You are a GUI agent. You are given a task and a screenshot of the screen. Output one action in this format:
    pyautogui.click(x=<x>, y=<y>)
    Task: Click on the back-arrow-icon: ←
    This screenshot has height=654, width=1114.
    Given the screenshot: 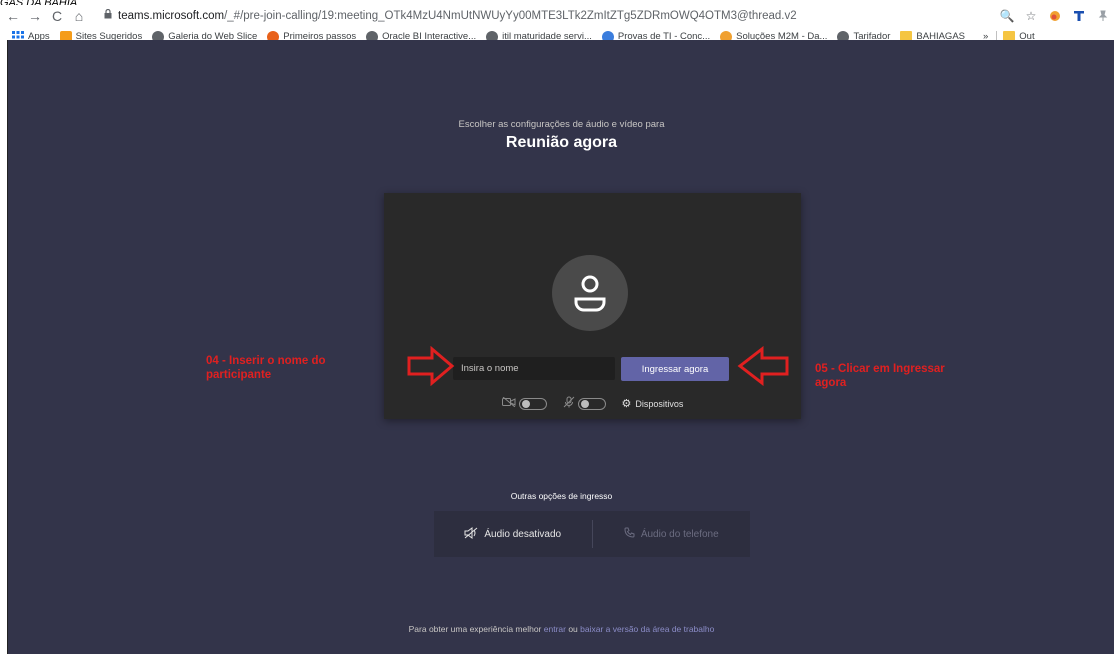 What is the action you would take?
    pyautogui.click(x=13, y=16)
    